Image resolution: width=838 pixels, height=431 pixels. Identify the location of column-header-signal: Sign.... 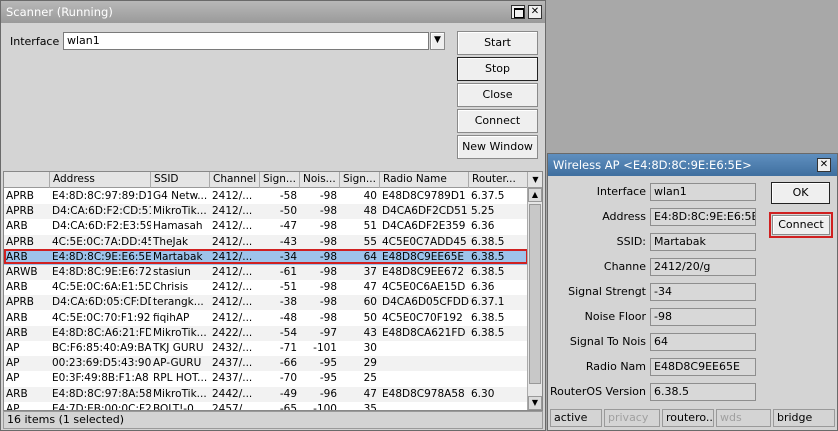
(280, 180).